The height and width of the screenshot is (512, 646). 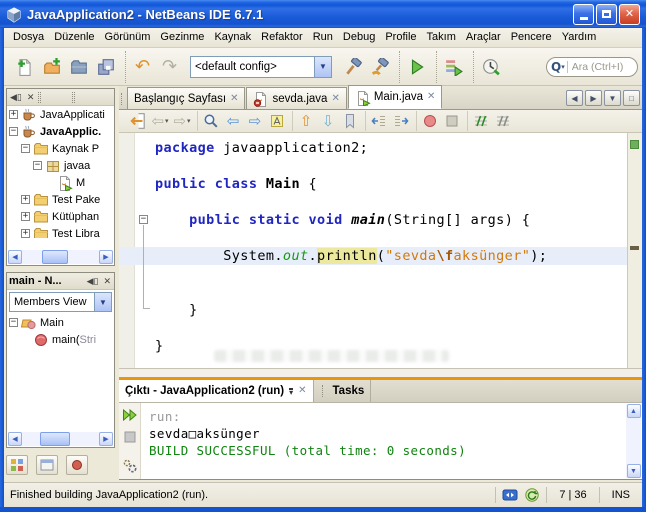 What do you see at coordinates (563, 67) in the screenshot?
I see `search-dropdown-icon: ▾` at bounding box center [563, 67].